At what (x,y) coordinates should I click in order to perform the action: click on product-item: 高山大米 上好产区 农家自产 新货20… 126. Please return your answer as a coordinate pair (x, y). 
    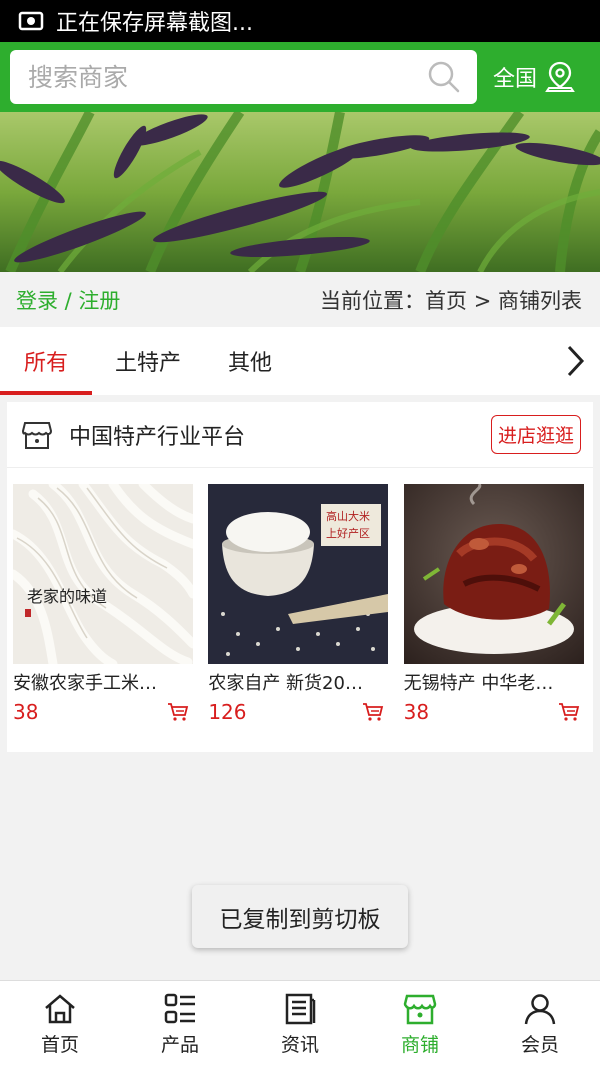
    Looking at the image, I should click on (302, 604).